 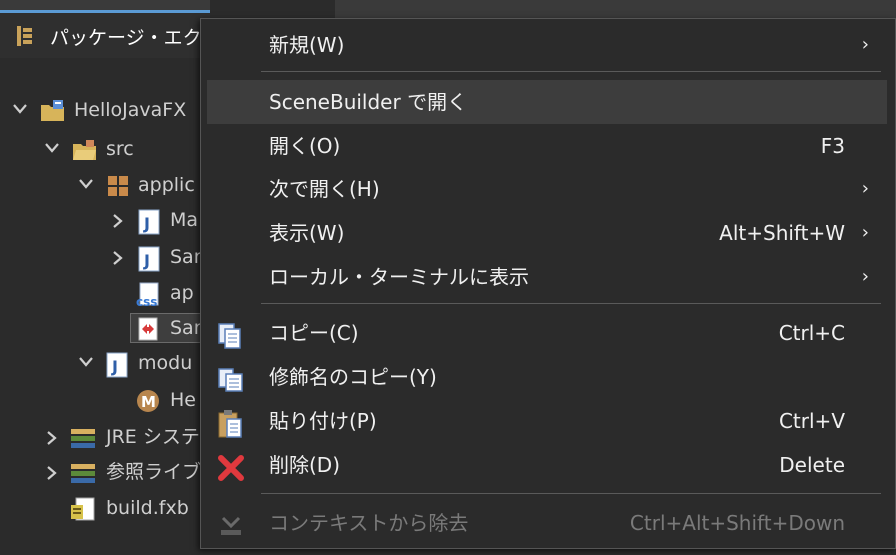 What do you see at coordinates (547, 102) in the screenshot?
I see `menu-item-open-scenebuilder: SceneBuilder で開く` at bounding box center [547, 102].